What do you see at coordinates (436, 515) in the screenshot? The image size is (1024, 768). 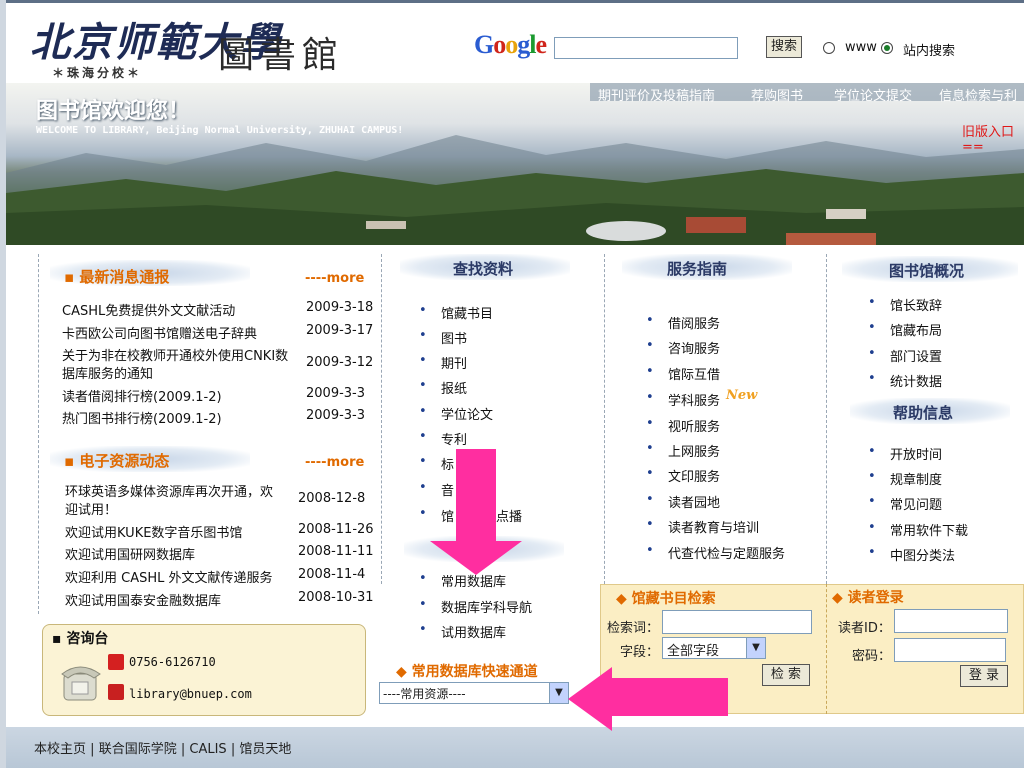 I see `find-item-vod: 馆` at bounding box center [436, 515].